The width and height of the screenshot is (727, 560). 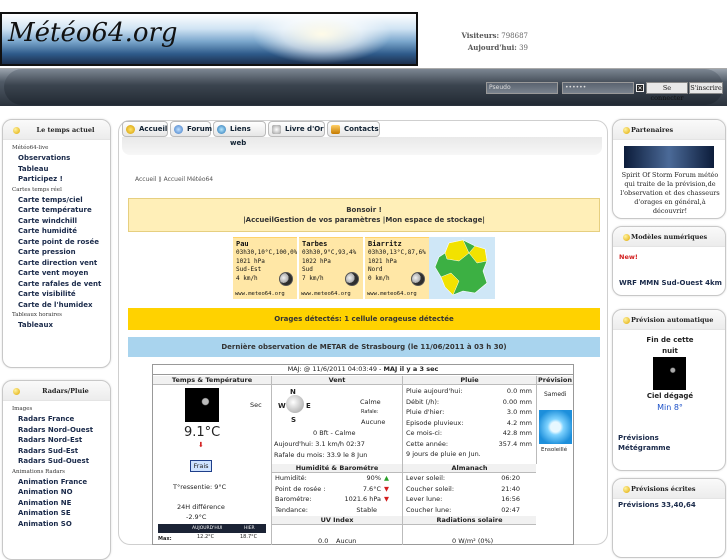 I want to click on city-pressure: 1022 hPa, so click(x=316, y=261).